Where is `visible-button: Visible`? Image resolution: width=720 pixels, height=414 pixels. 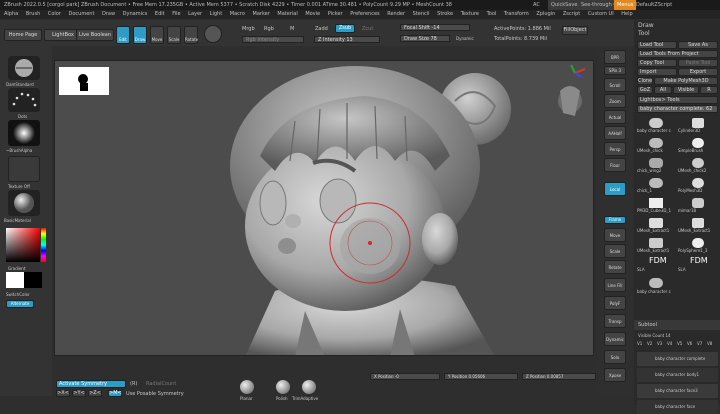
visible-button: Visible is located at coordinates (686, 90).